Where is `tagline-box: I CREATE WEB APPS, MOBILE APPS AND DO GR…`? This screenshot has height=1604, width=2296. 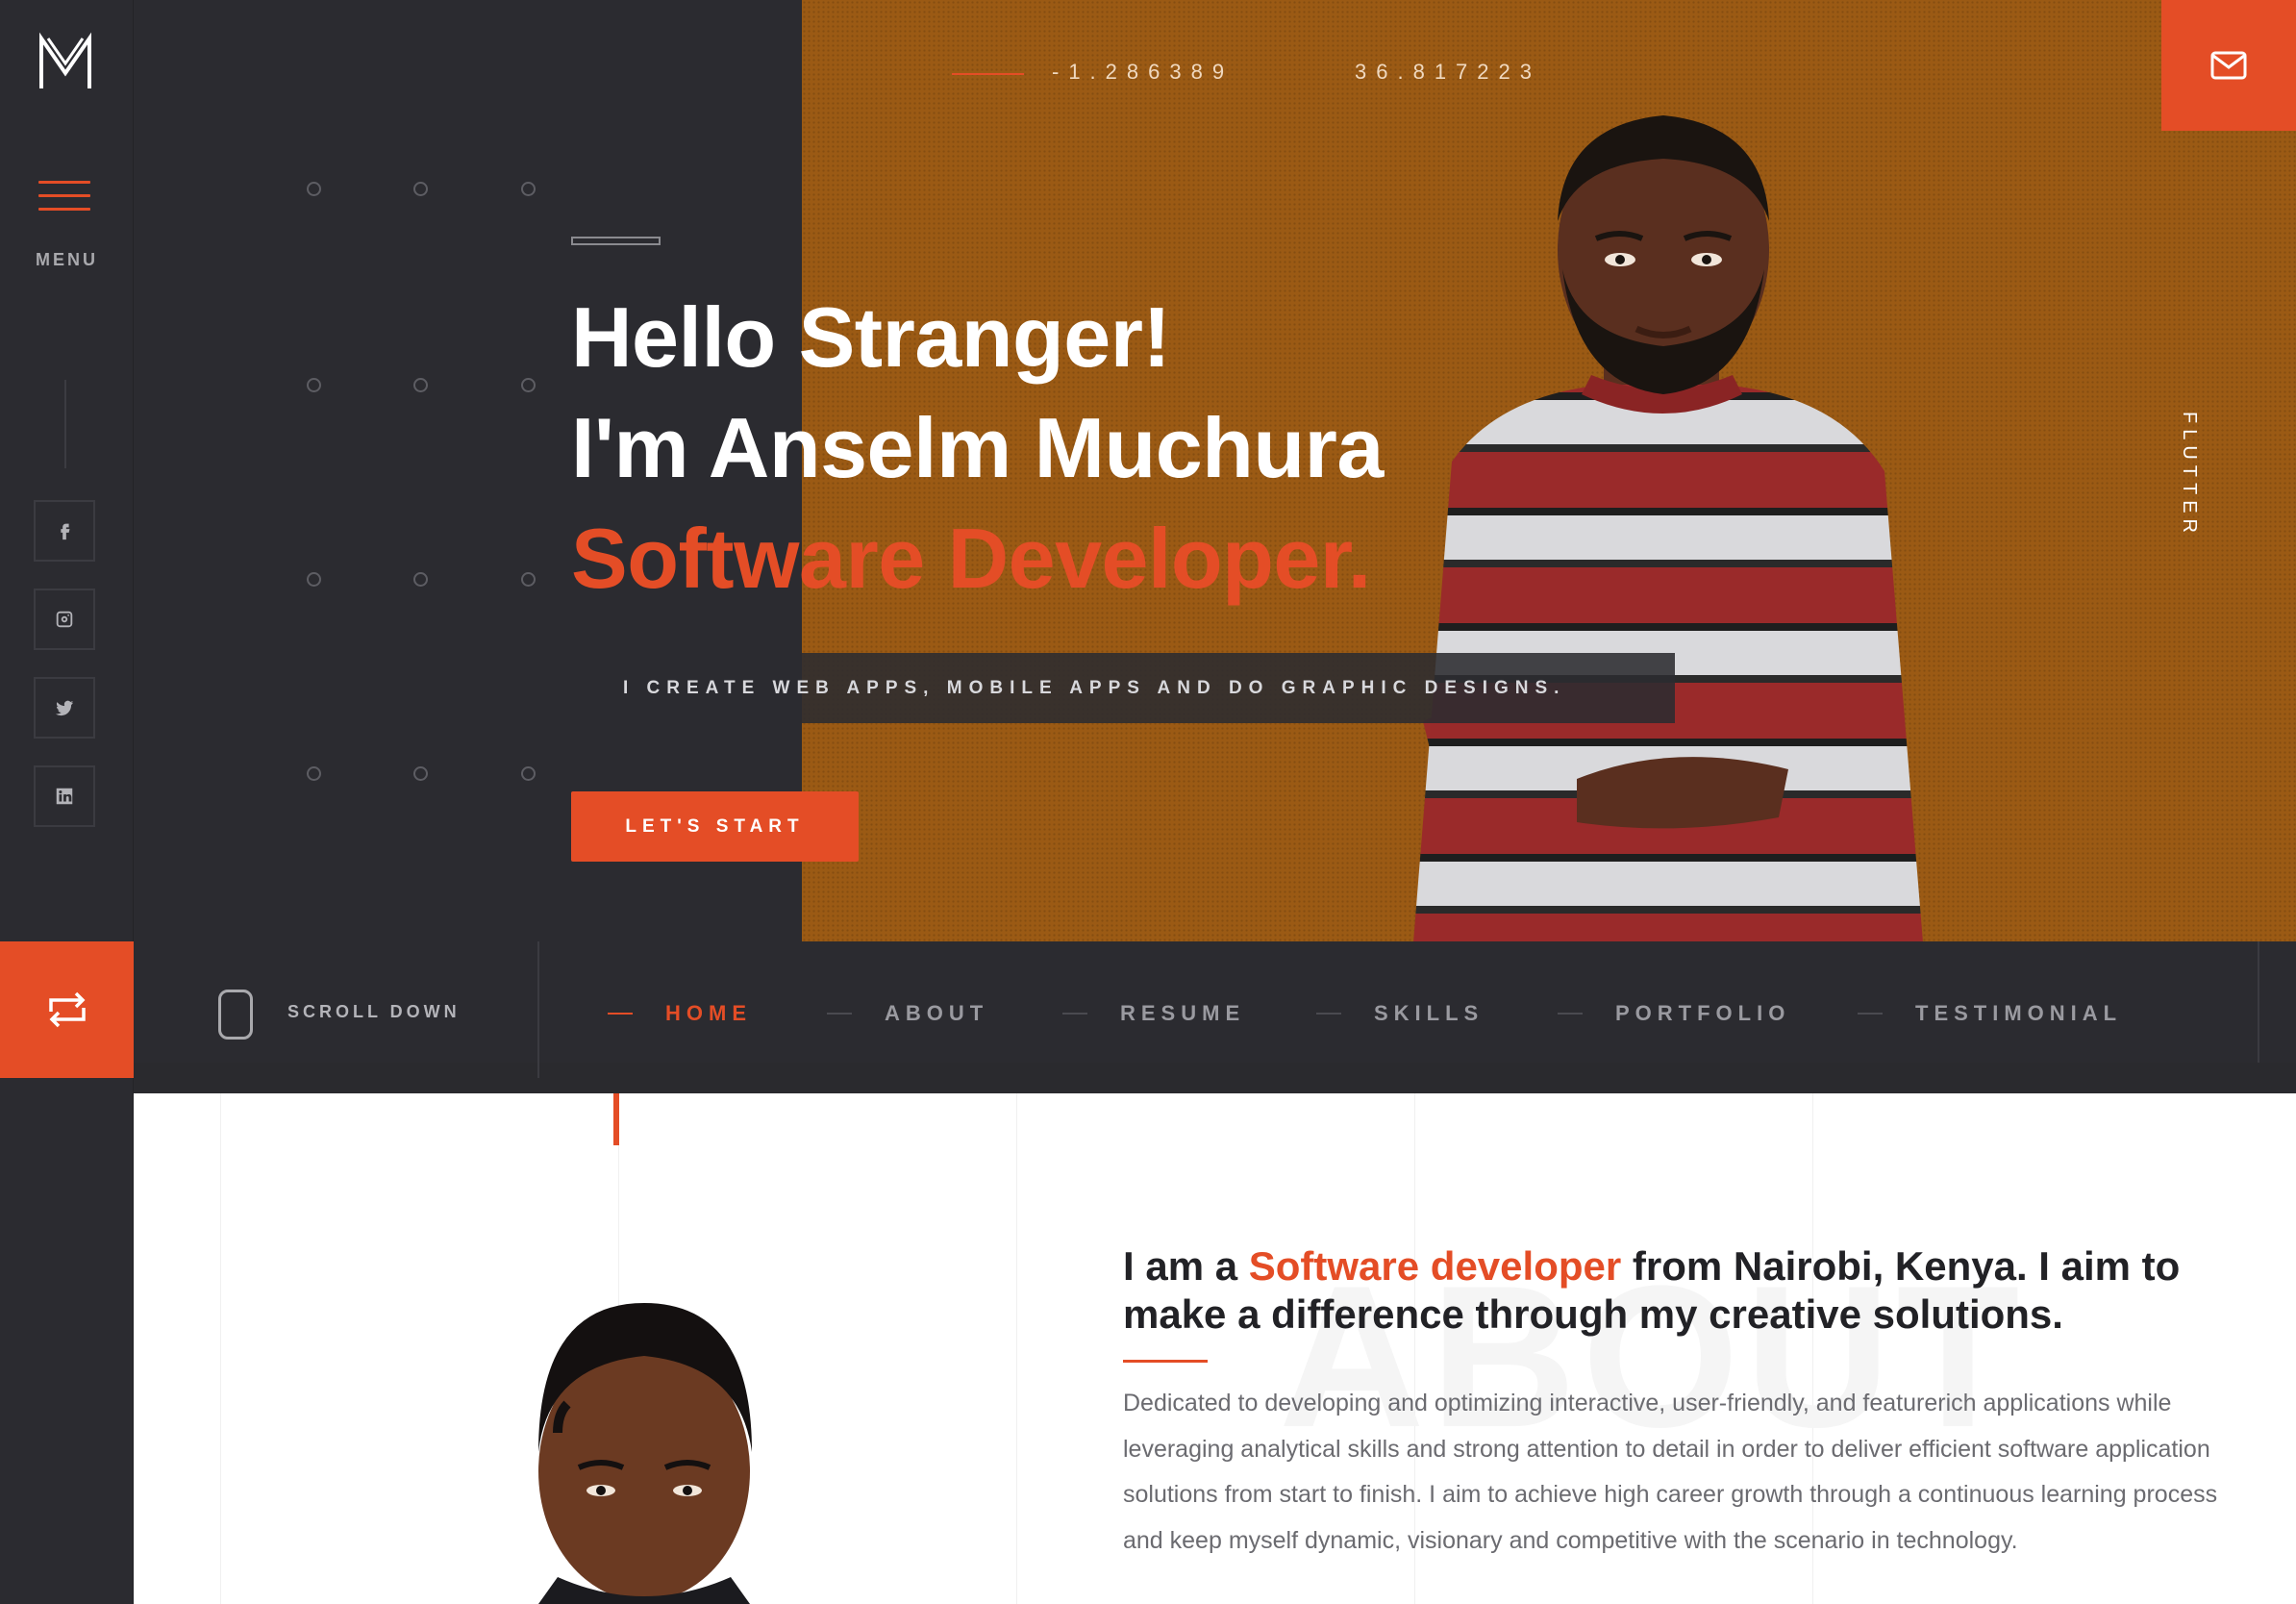 tagline-box: I CREATE WEB APPS, MOBILE APPS AND DO GR… is located at coordinates (1123, 688).